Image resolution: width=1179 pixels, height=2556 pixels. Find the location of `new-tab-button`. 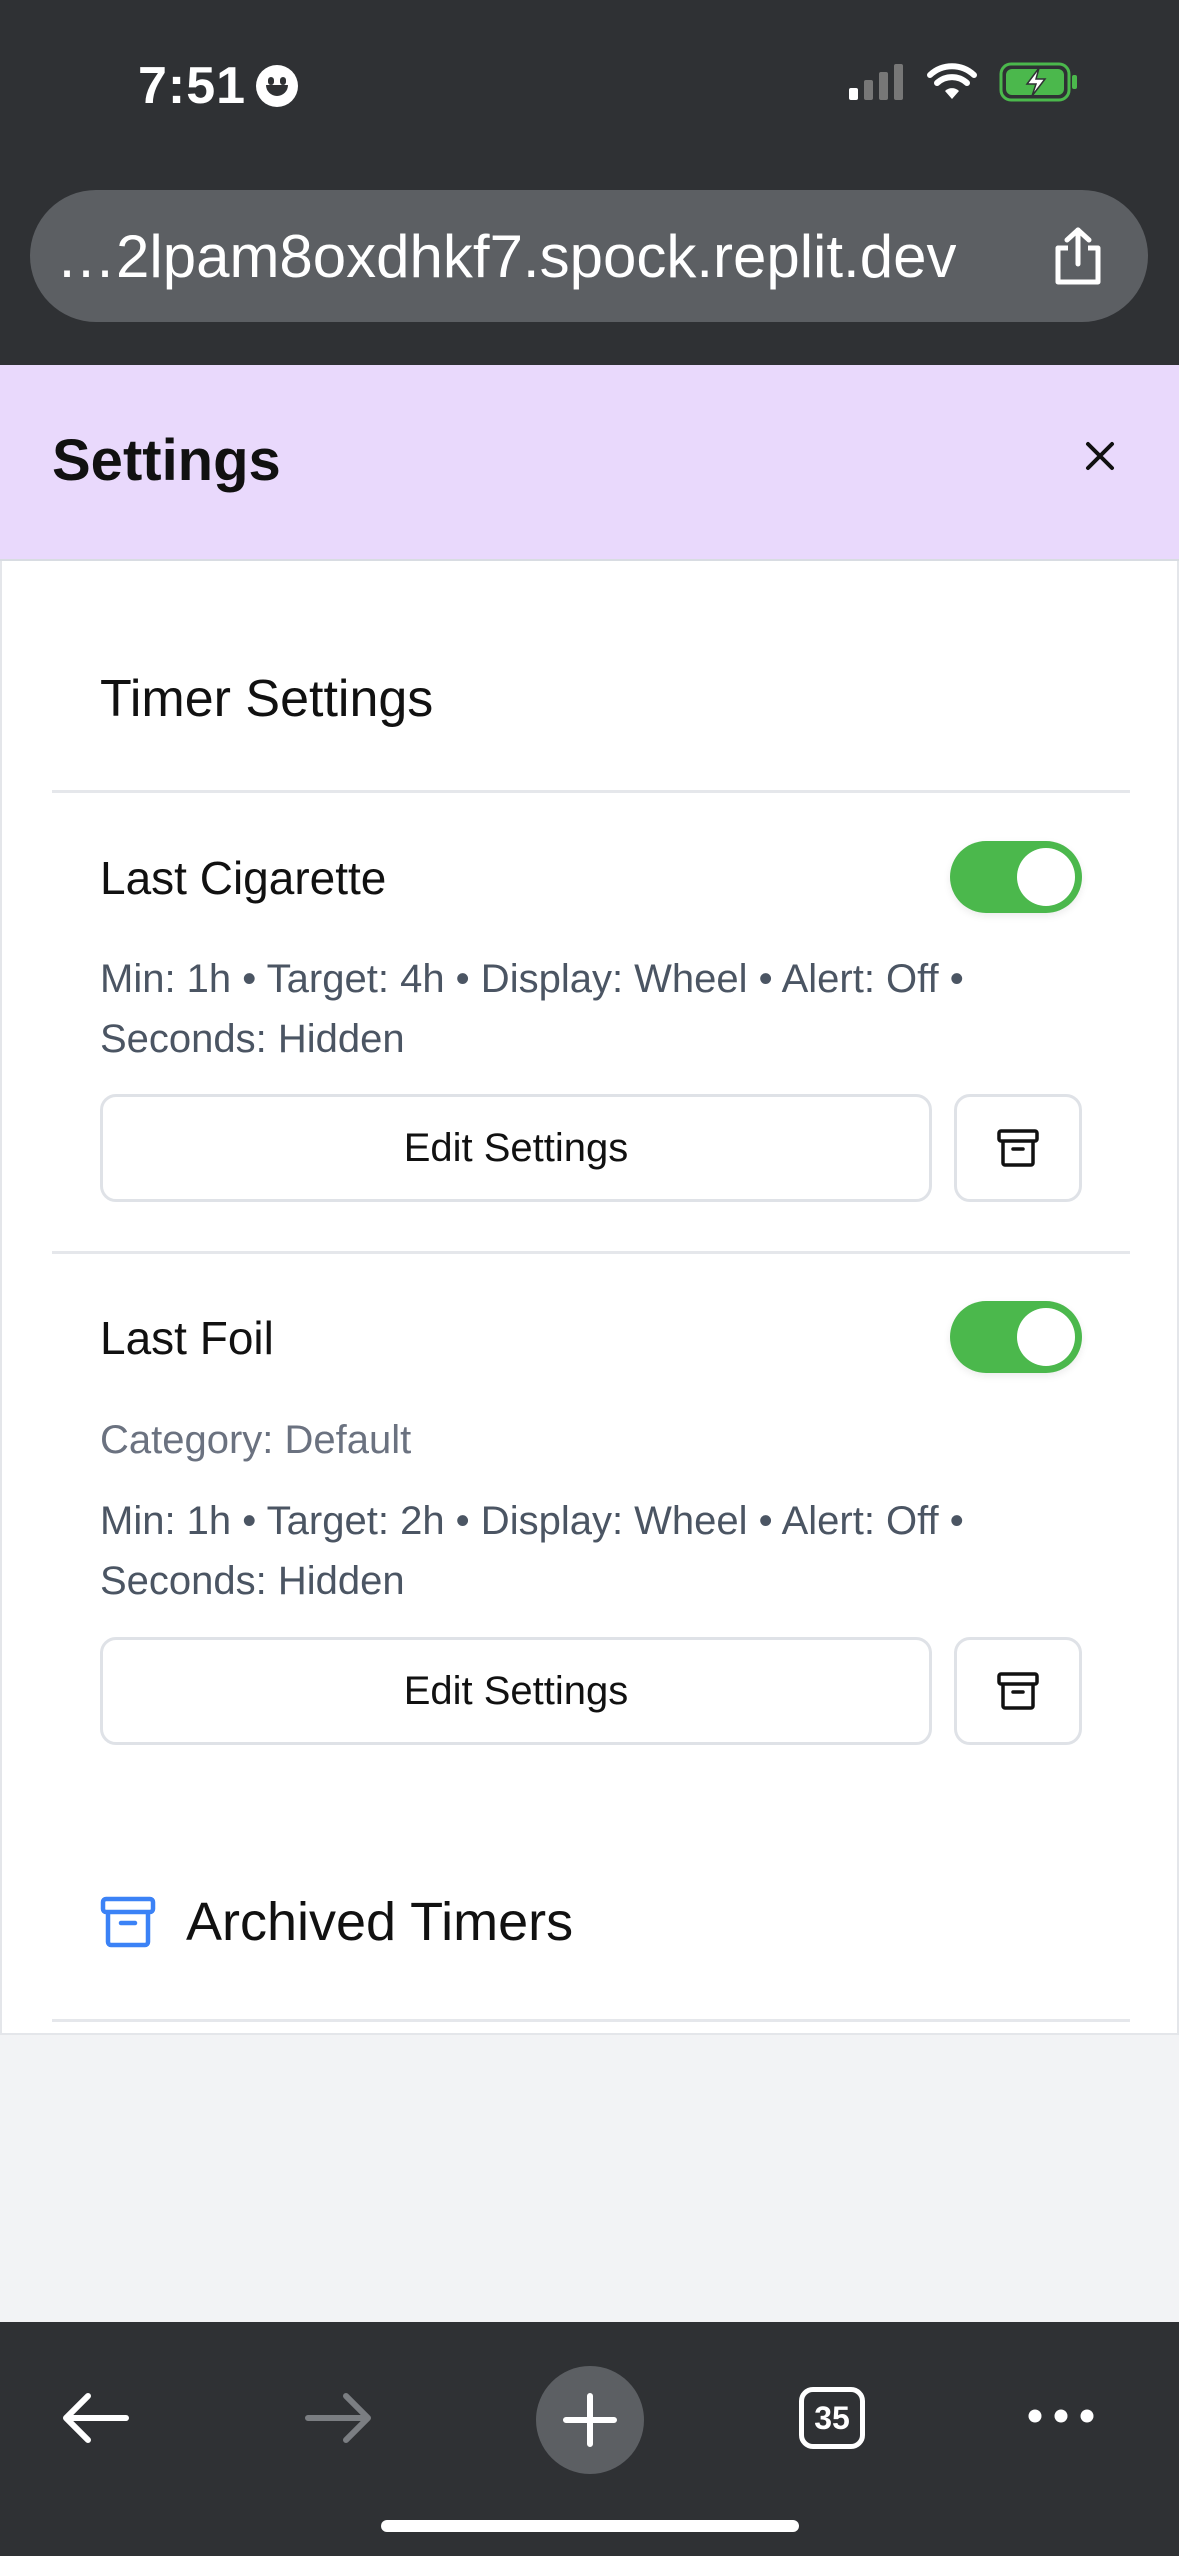

new-tab-button is located at coordinates (590, 2420).